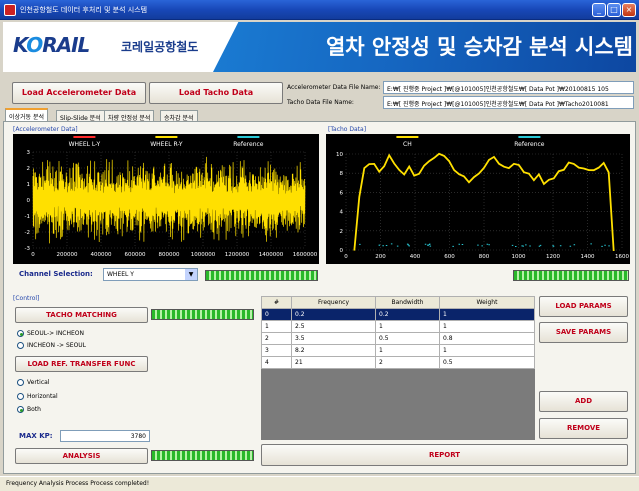  Describe the element at coordinates (407, 302) in the screenshot. I see `col-header-bandwidth: Bandwidth` at that location.